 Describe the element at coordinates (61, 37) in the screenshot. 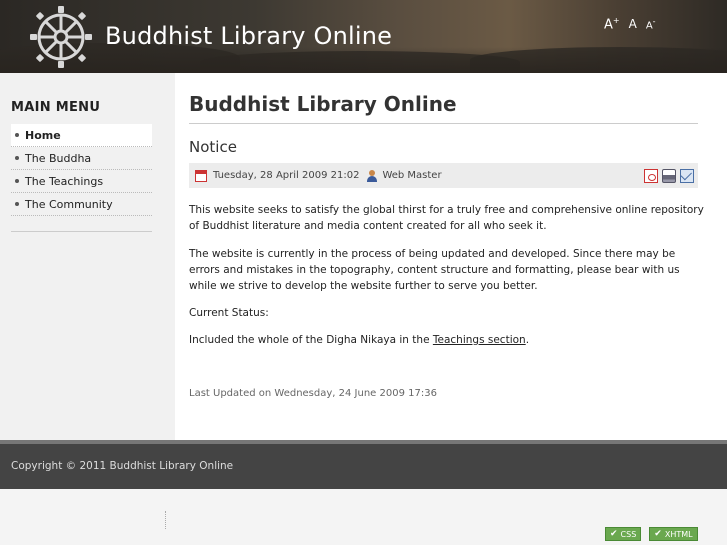

I see `dharma-wheel-icon` at that location.